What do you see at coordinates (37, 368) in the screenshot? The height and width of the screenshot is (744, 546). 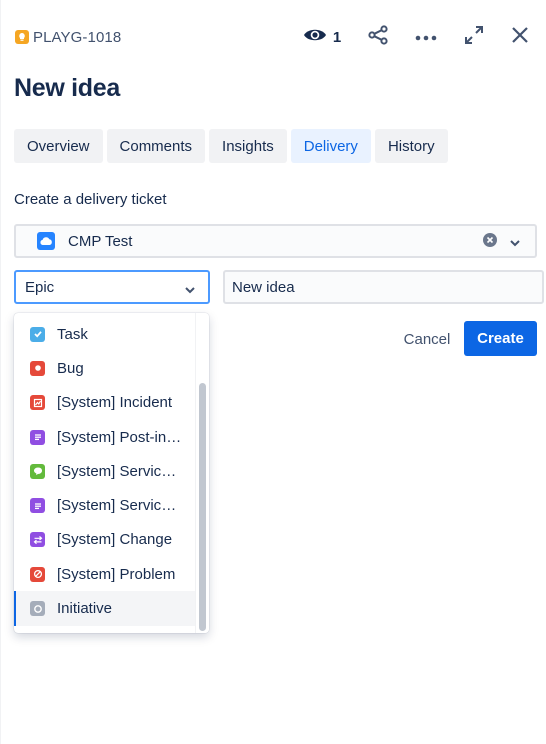 I see `bug-icon` at bounding box center [37, 368].